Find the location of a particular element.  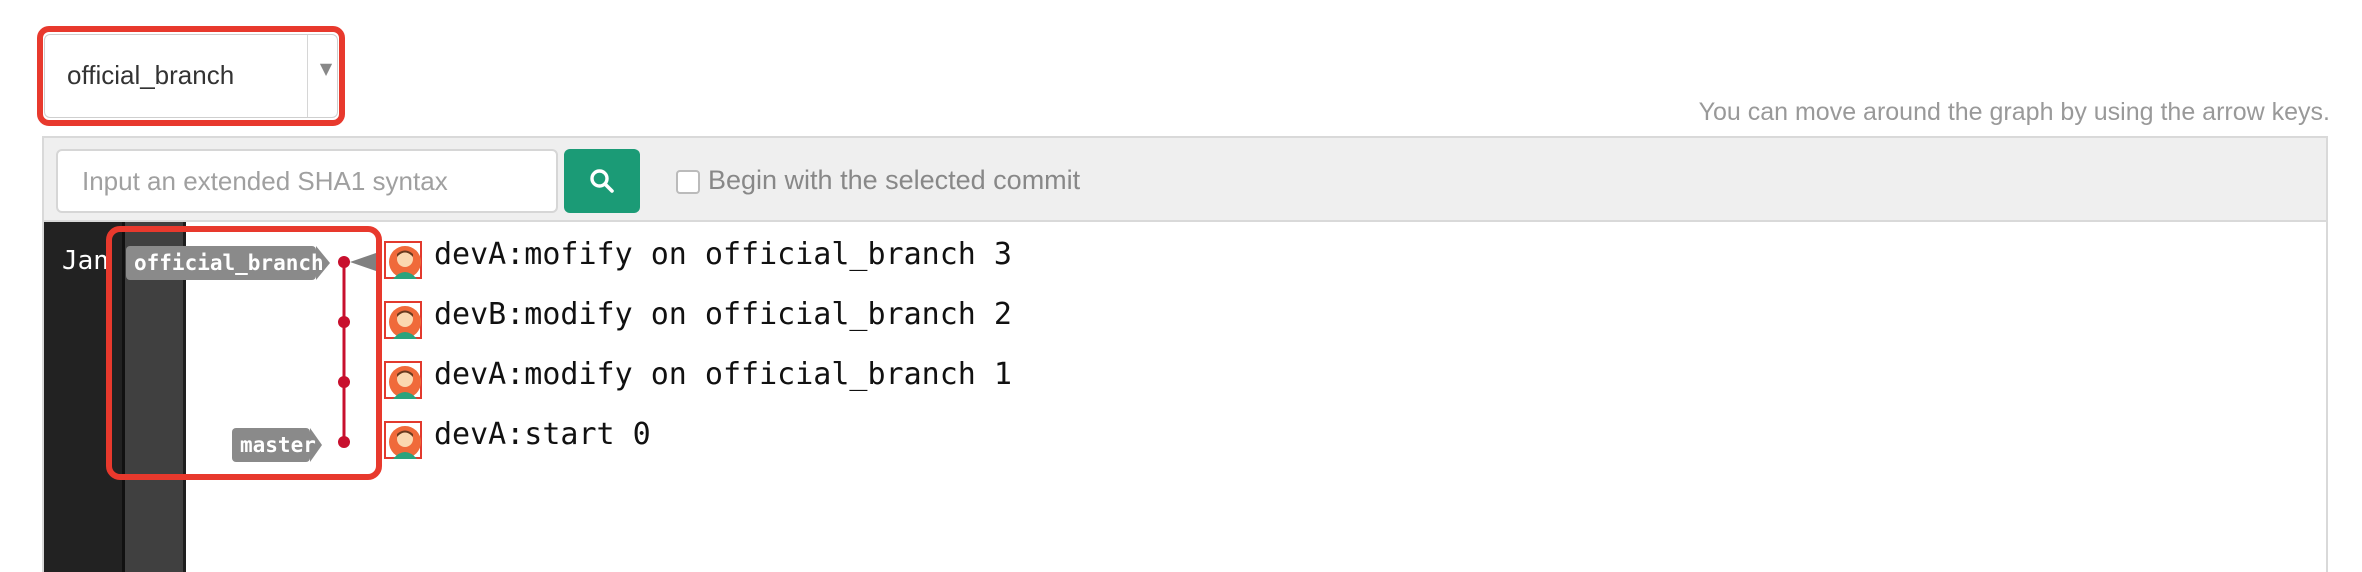

highlight-box-graph is located at coordinates (244, 353).